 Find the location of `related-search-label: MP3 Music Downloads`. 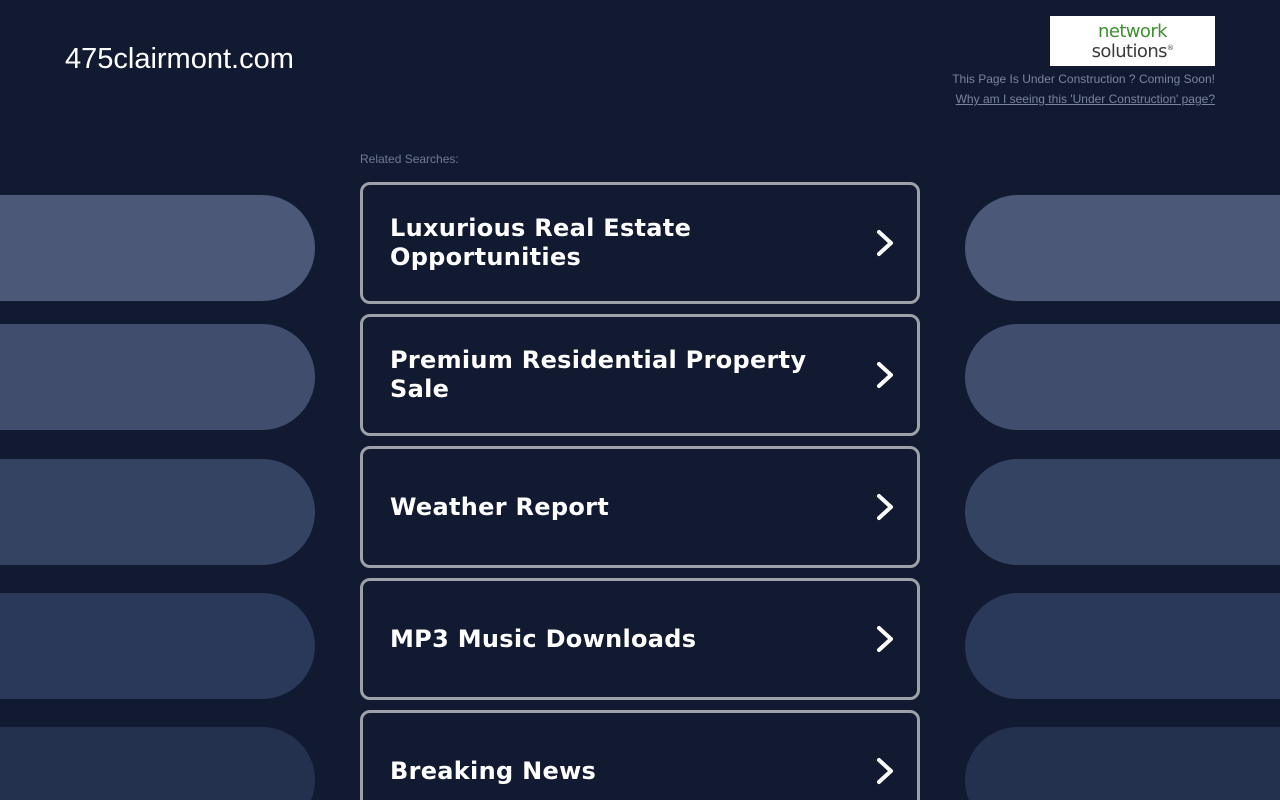

related-search-label: MP3 Music Downloads is located at coordinates (543, 638).